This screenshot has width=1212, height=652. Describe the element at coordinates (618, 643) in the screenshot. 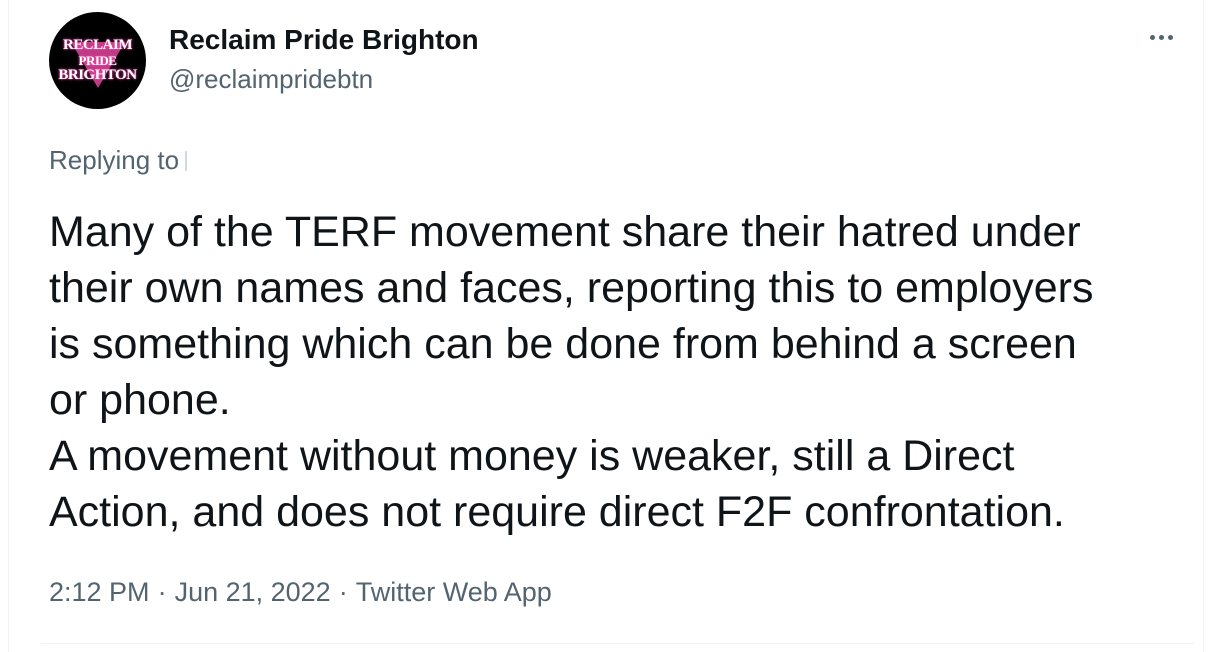

I see `divider` at that location.